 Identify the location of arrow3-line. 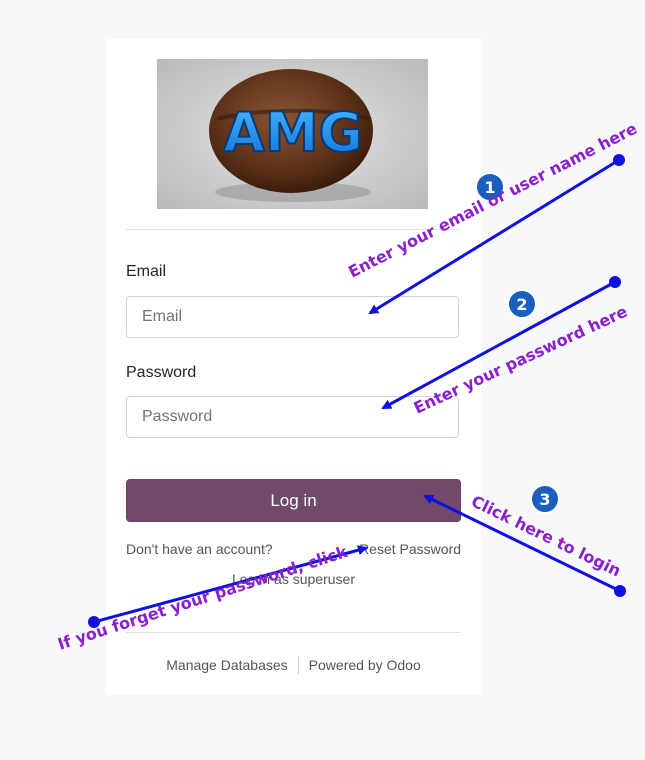
(522, 543).